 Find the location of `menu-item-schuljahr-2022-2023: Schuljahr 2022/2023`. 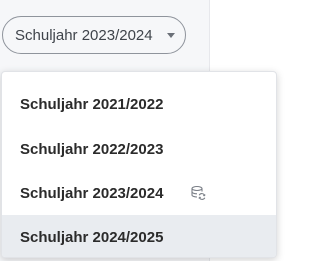

menu-item-schuljahr-2022-2023: Schuljahr 2022/2023 is located at coordinates (139, 149).